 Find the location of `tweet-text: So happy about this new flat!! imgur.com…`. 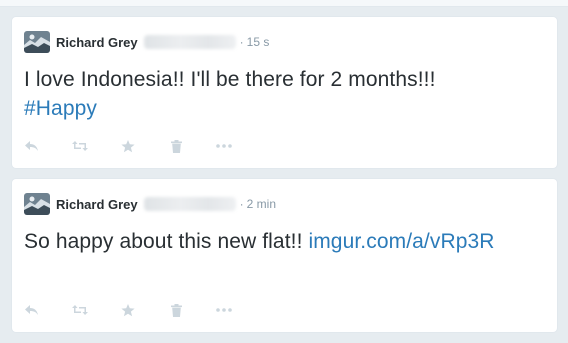

tweet-text: So happy about this new flat!! imgur.com… is located at coordinates (284, 241).